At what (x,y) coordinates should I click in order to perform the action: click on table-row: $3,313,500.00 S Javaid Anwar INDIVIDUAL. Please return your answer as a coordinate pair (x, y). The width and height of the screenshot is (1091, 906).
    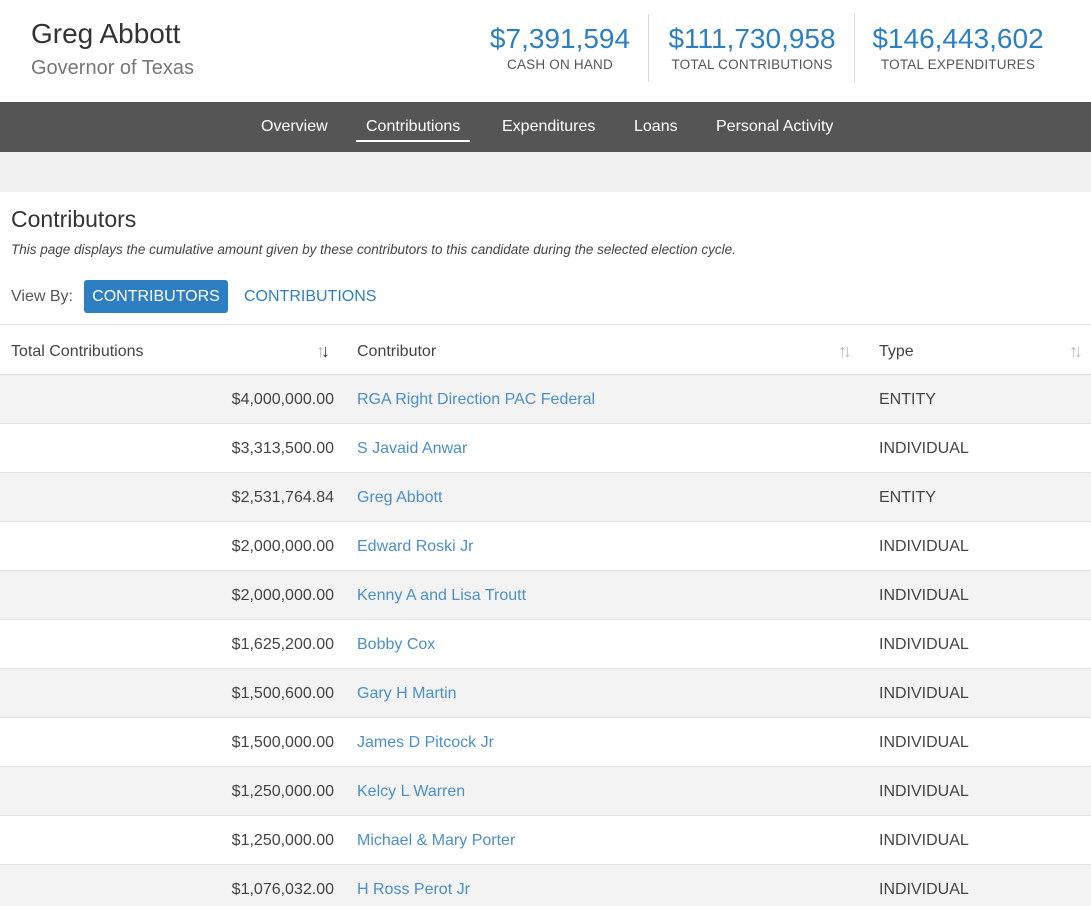
    Looking at the image, I should click on (545, 448).